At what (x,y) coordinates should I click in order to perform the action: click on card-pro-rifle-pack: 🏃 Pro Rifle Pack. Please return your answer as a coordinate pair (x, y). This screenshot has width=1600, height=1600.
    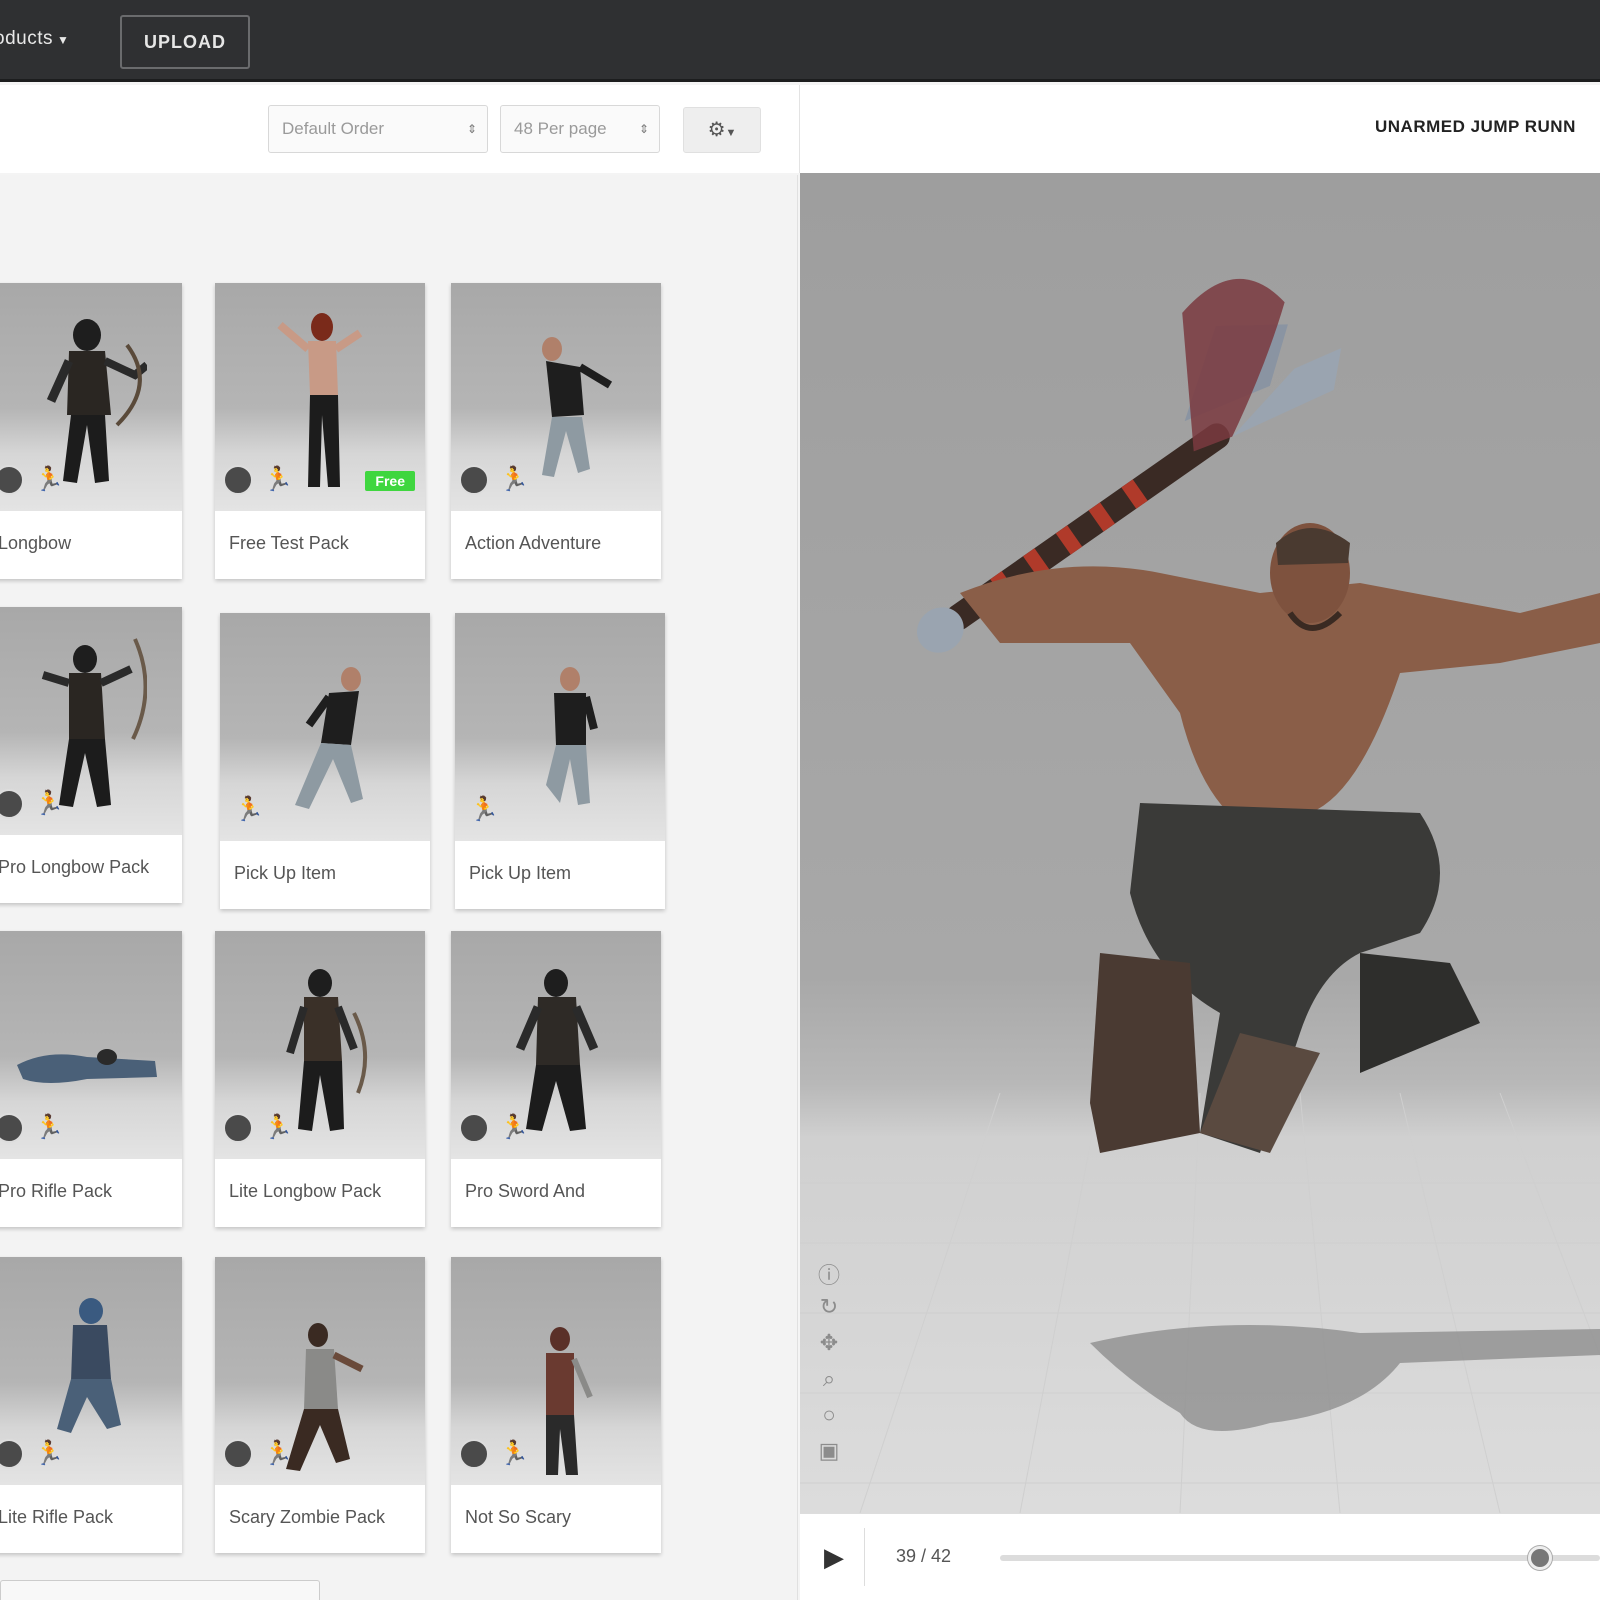
    Looking at the image, I should click on (91, 1079).